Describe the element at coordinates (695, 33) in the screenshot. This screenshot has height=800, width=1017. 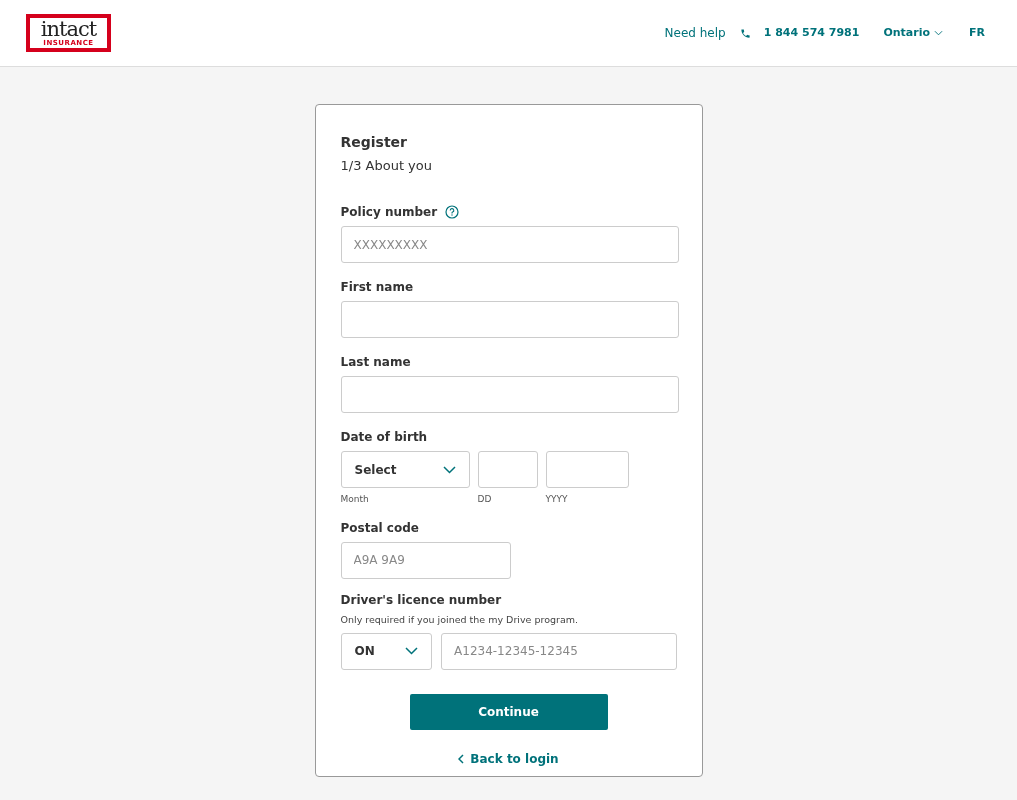
I see `help-link: Need help` at that location.